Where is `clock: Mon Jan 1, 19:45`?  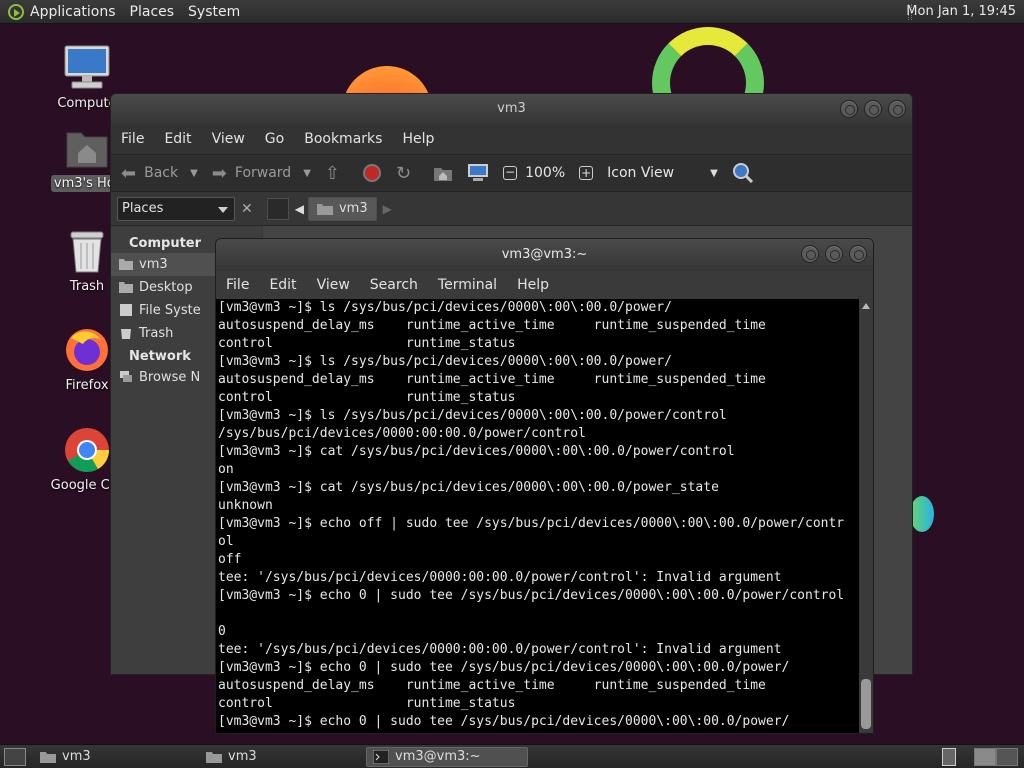
clock: Mon Jan 1, 19:45 is located at coordinates (961, 11).